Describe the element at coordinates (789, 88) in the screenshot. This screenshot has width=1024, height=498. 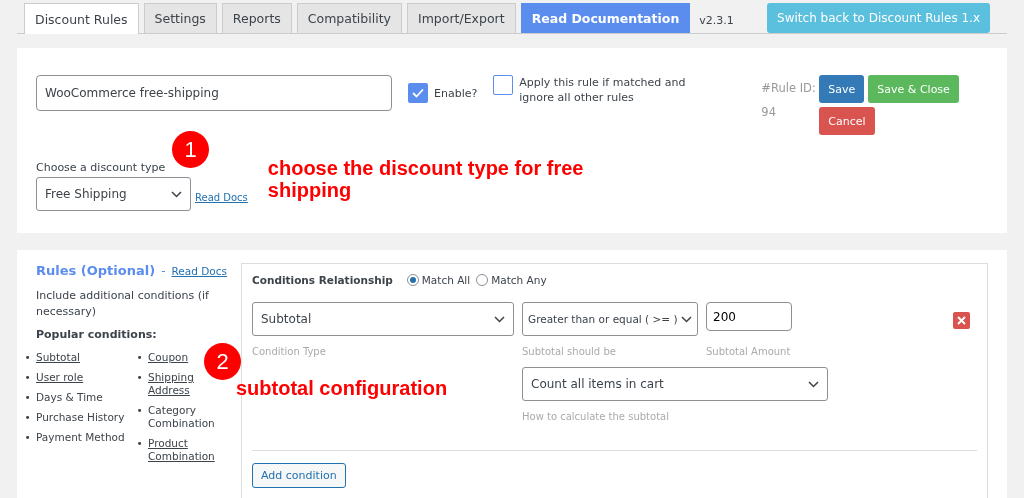
I see `rule-id-label: #Rule ID:` at that location.